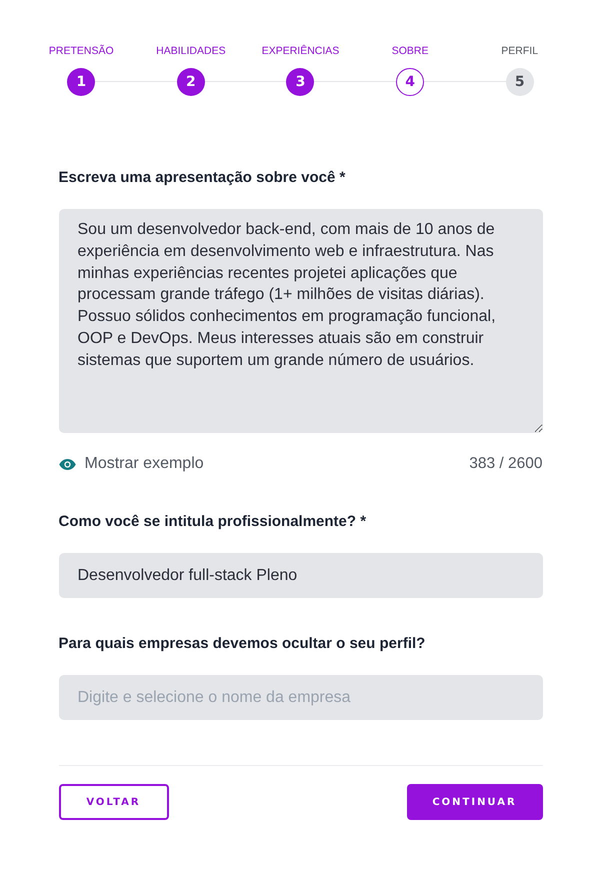  Describe the element at coordinates (202, 178) in the screenshot. I see `field-label: Escreva uma apresentação sobre você *` at that location.